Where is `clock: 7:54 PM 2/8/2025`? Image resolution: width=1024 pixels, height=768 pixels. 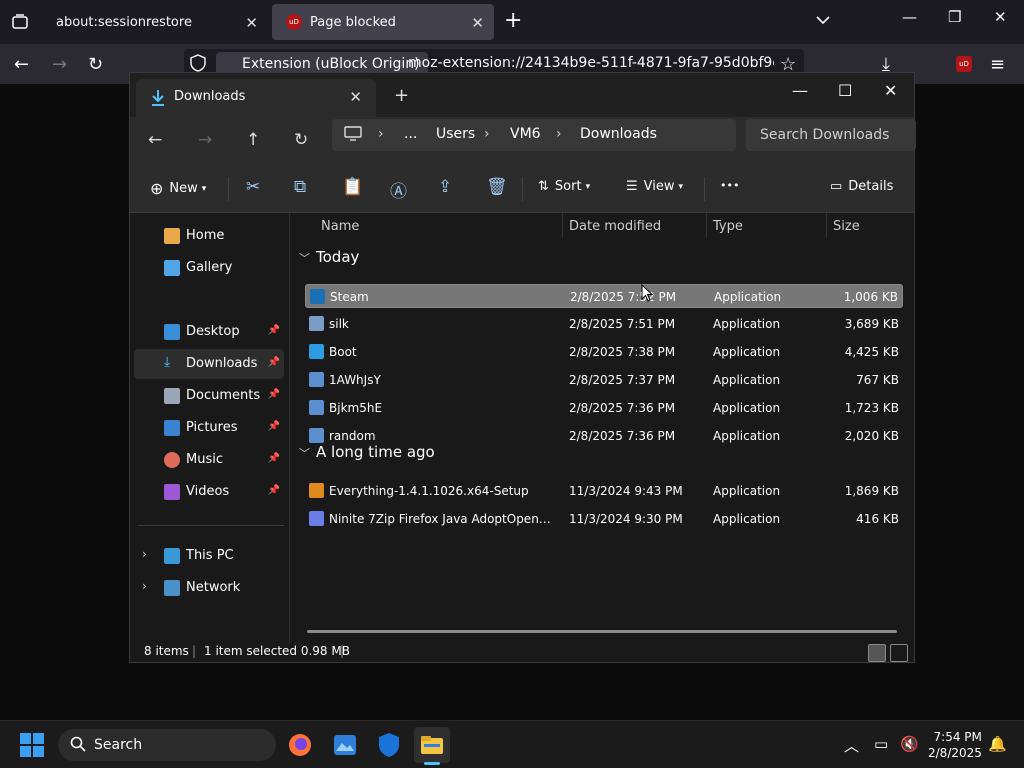
clock: 7:54 PM 2/8/2025 is located at coordinates (955, 745).